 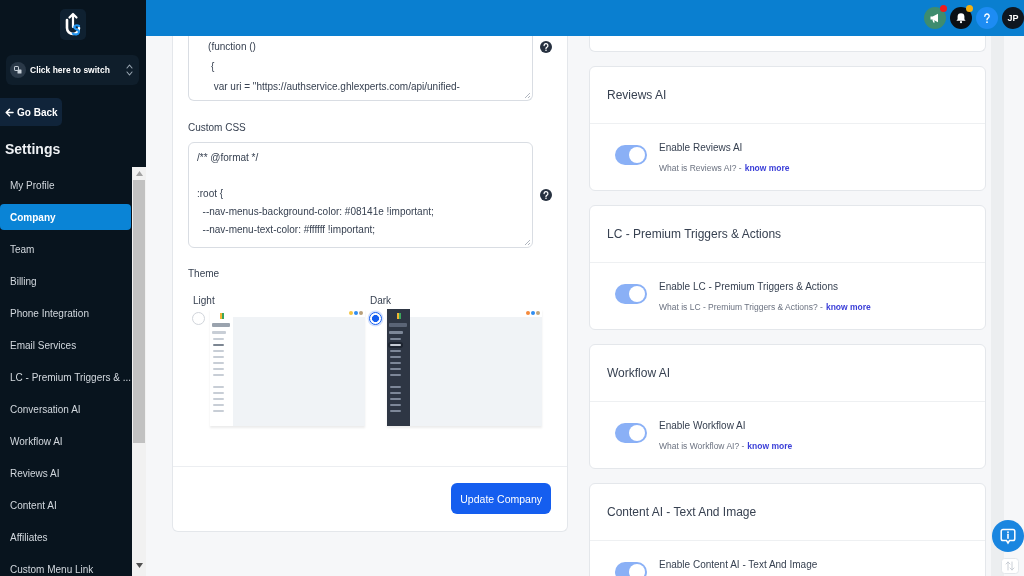 What do you see at coordinates (749, 287) in the screenshot?
I see `toggle-label: Enable LC - Premium Triggers & Actions` at bounding box center [749, 287].